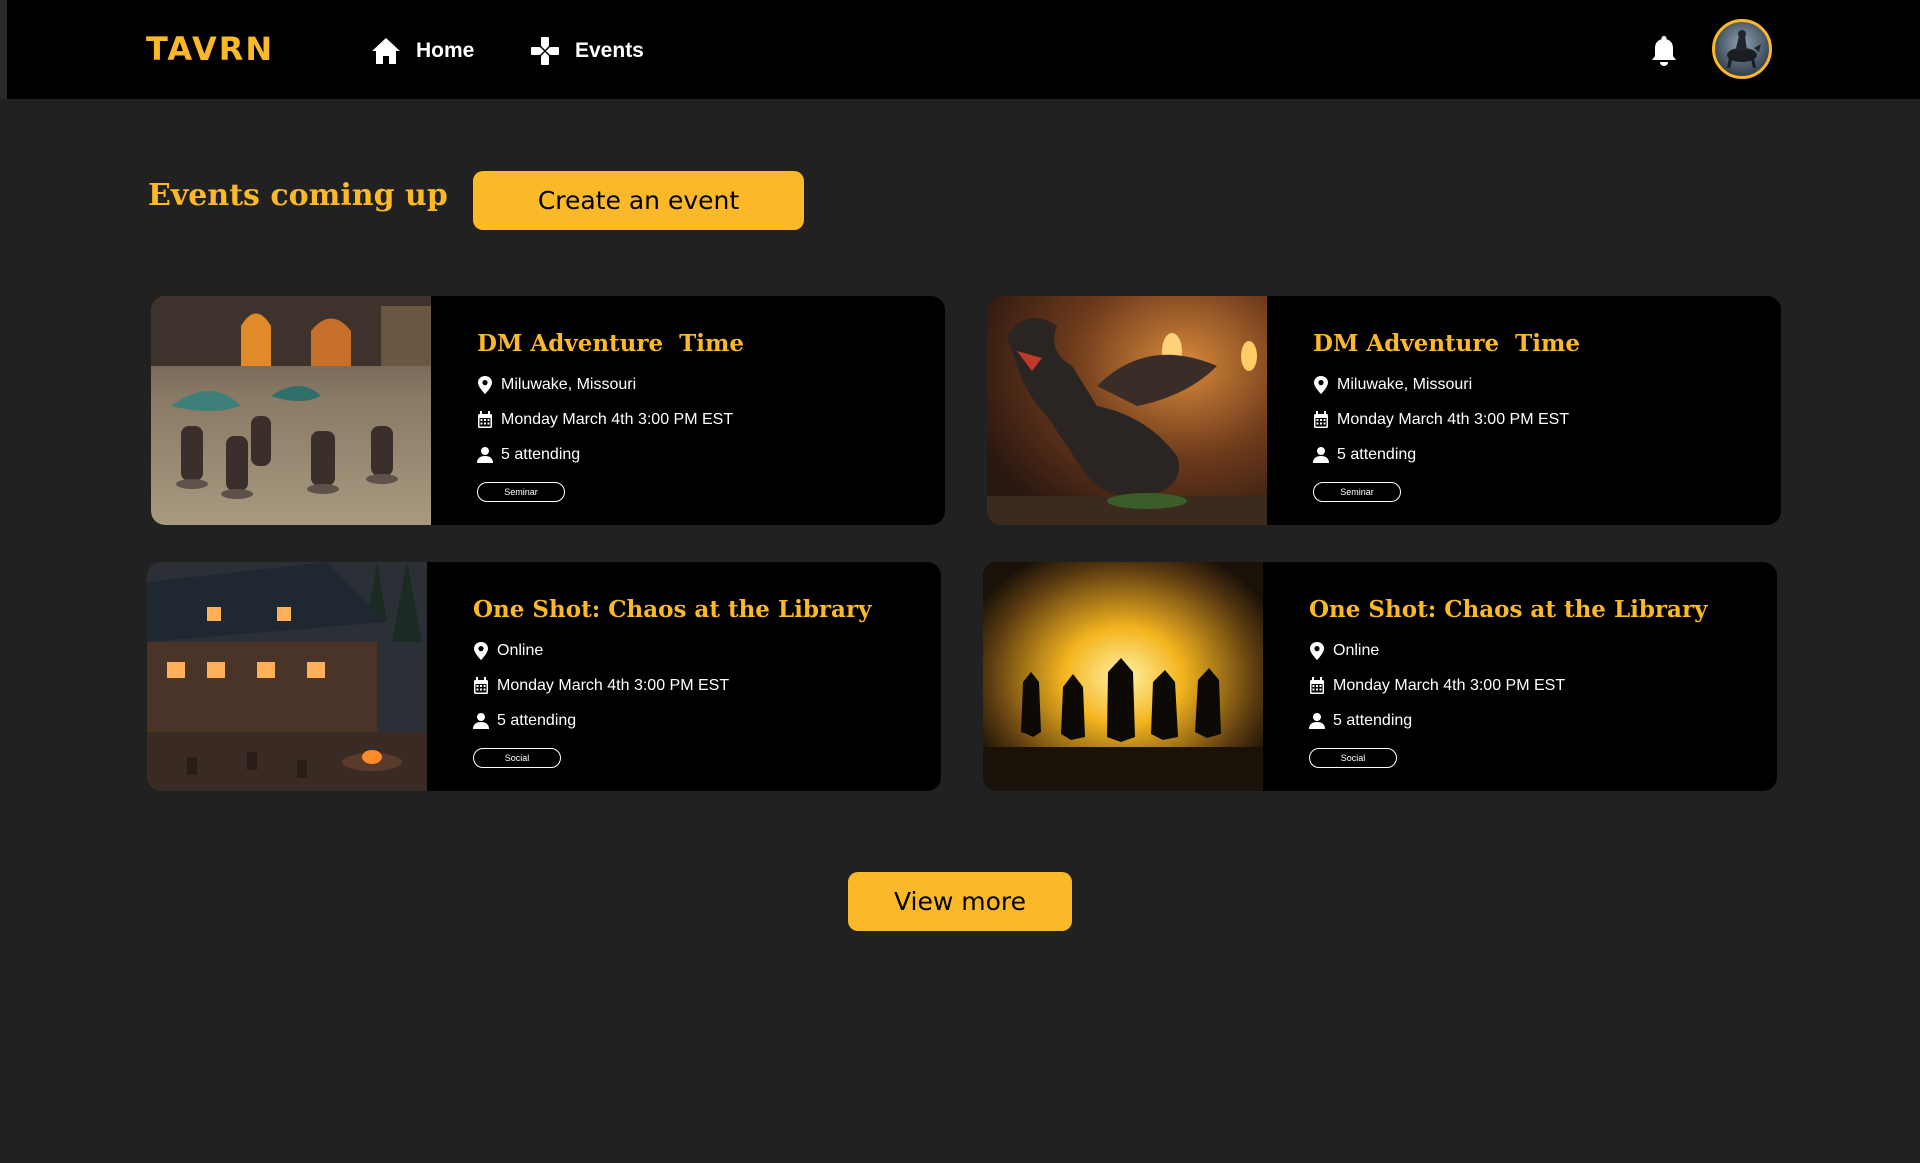 This screenshot has height=1163, width=1920. What do you see at coordinates (298, 195) in the screenshot?
I see `page-title: Events coming up` at bounding box center [298, 195].